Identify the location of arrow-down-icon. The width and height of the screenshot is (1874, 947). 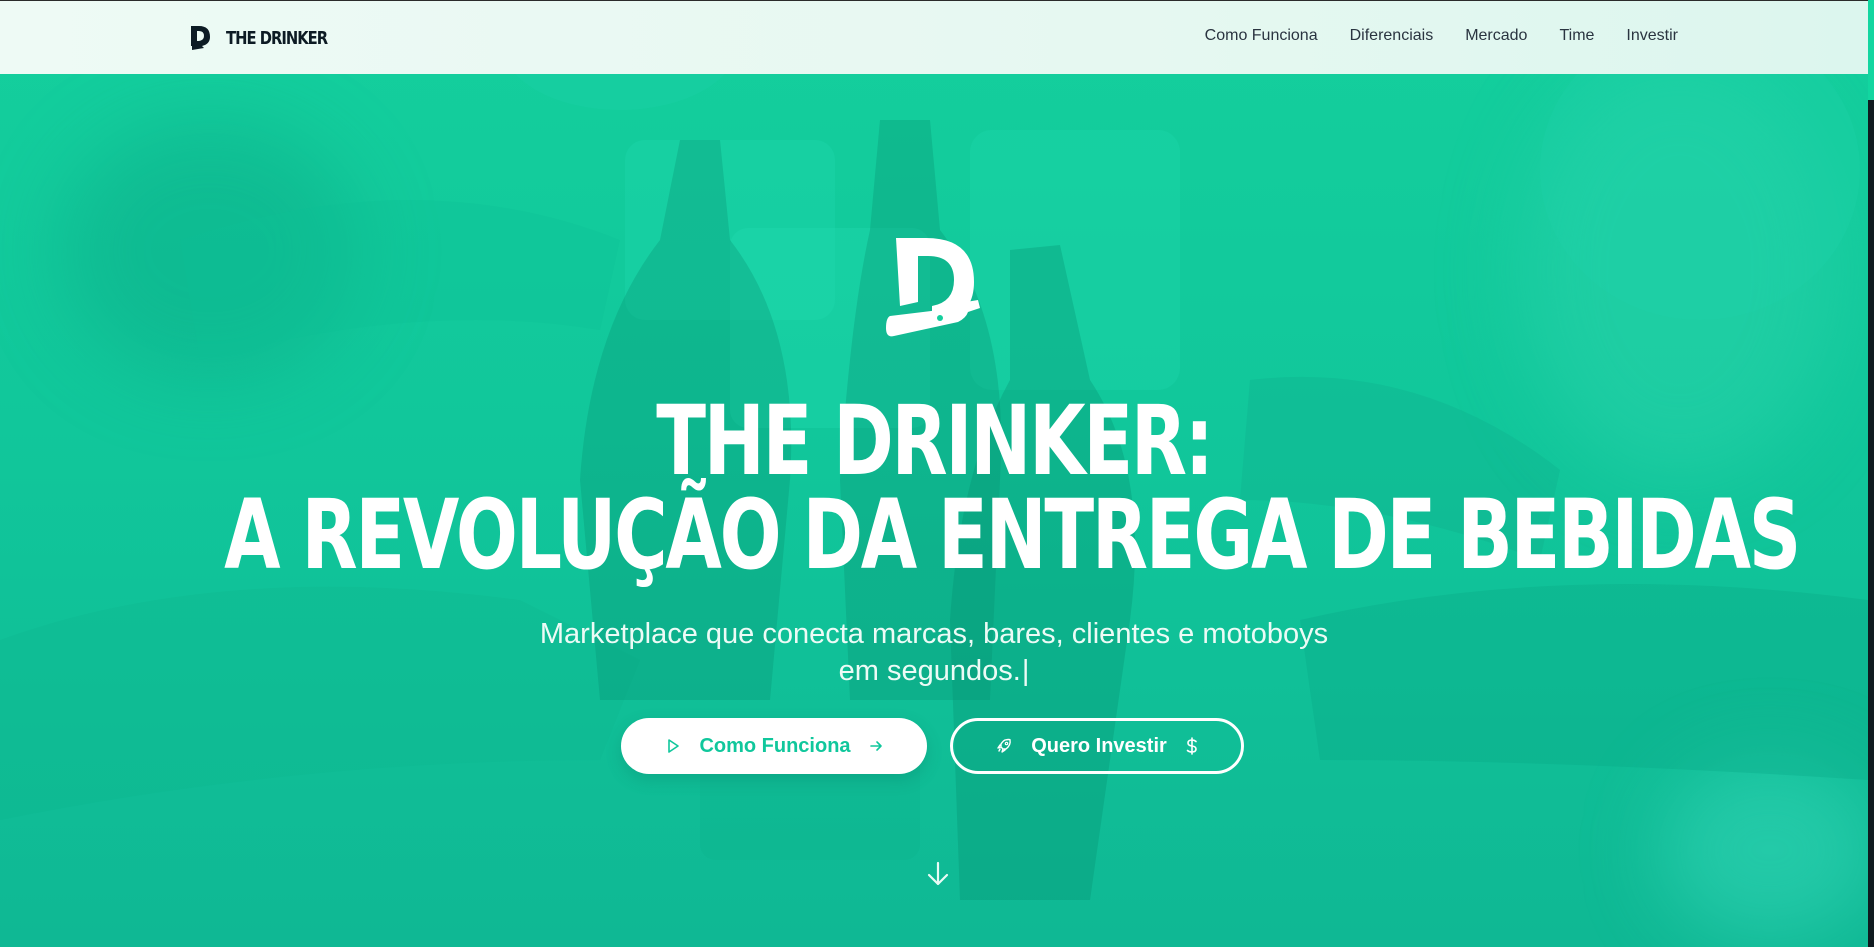
(938, 874).